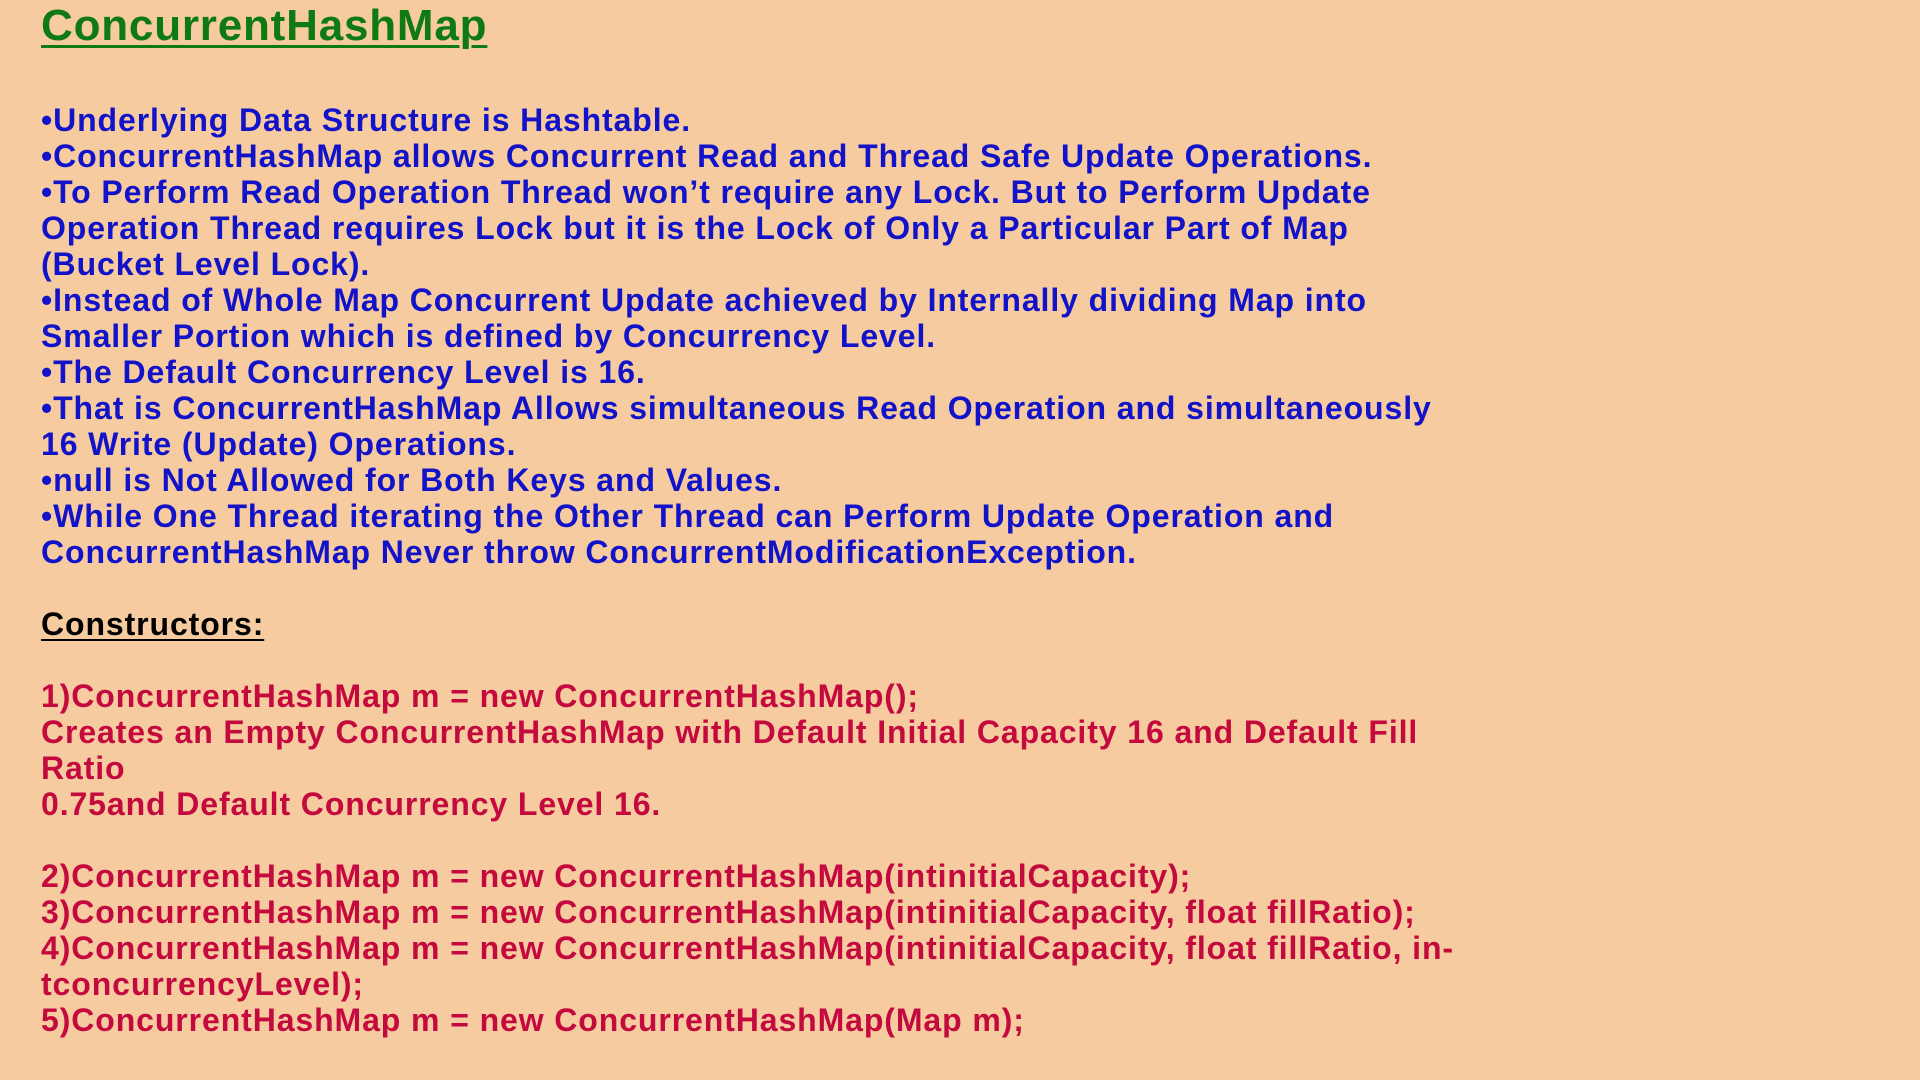 The width and height of the screenshot is (1920, 1080). What do you see at coordinates (206, 264) in the screenshot?
I see `bullet-line: (Bucket Level Lock).` at bounding box center [206, 264].